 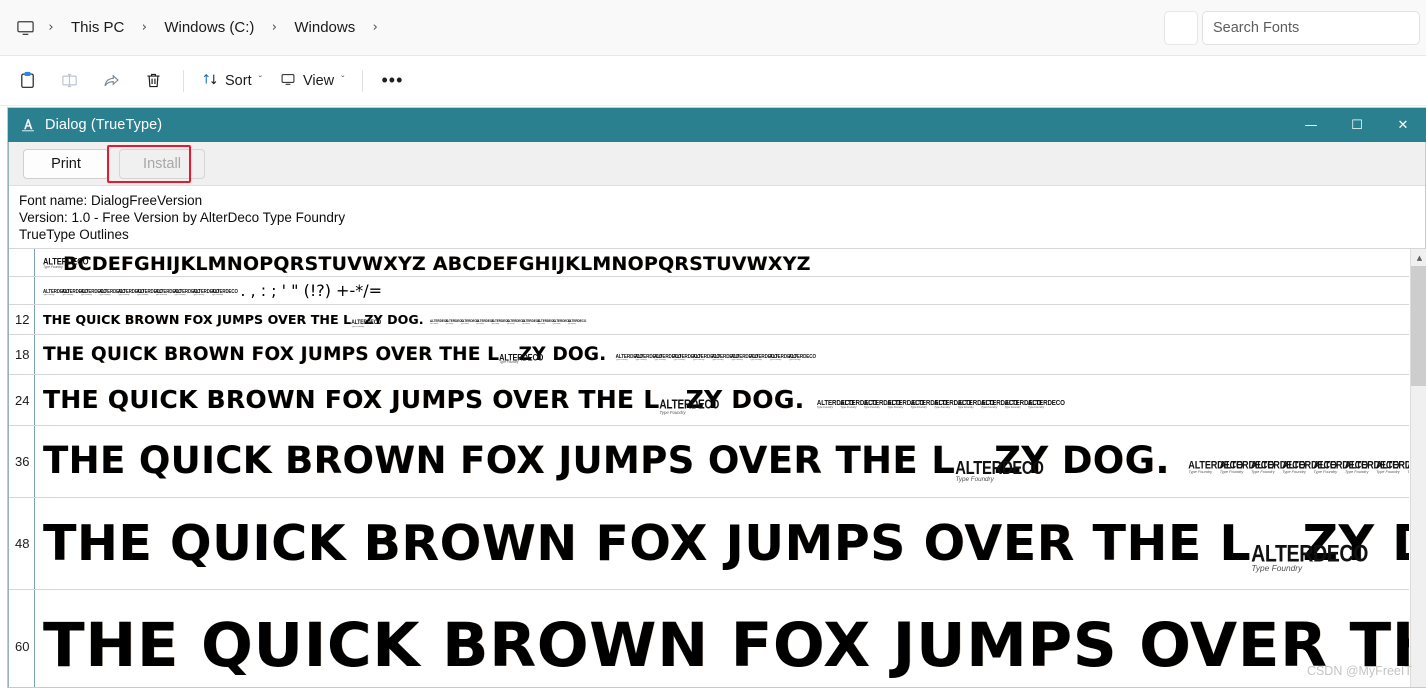 What do you see at coordinates (103, 125) in the screenshot?
I see `dialog-title: Dialog (TrueType)` at bounding box center [103, 125].